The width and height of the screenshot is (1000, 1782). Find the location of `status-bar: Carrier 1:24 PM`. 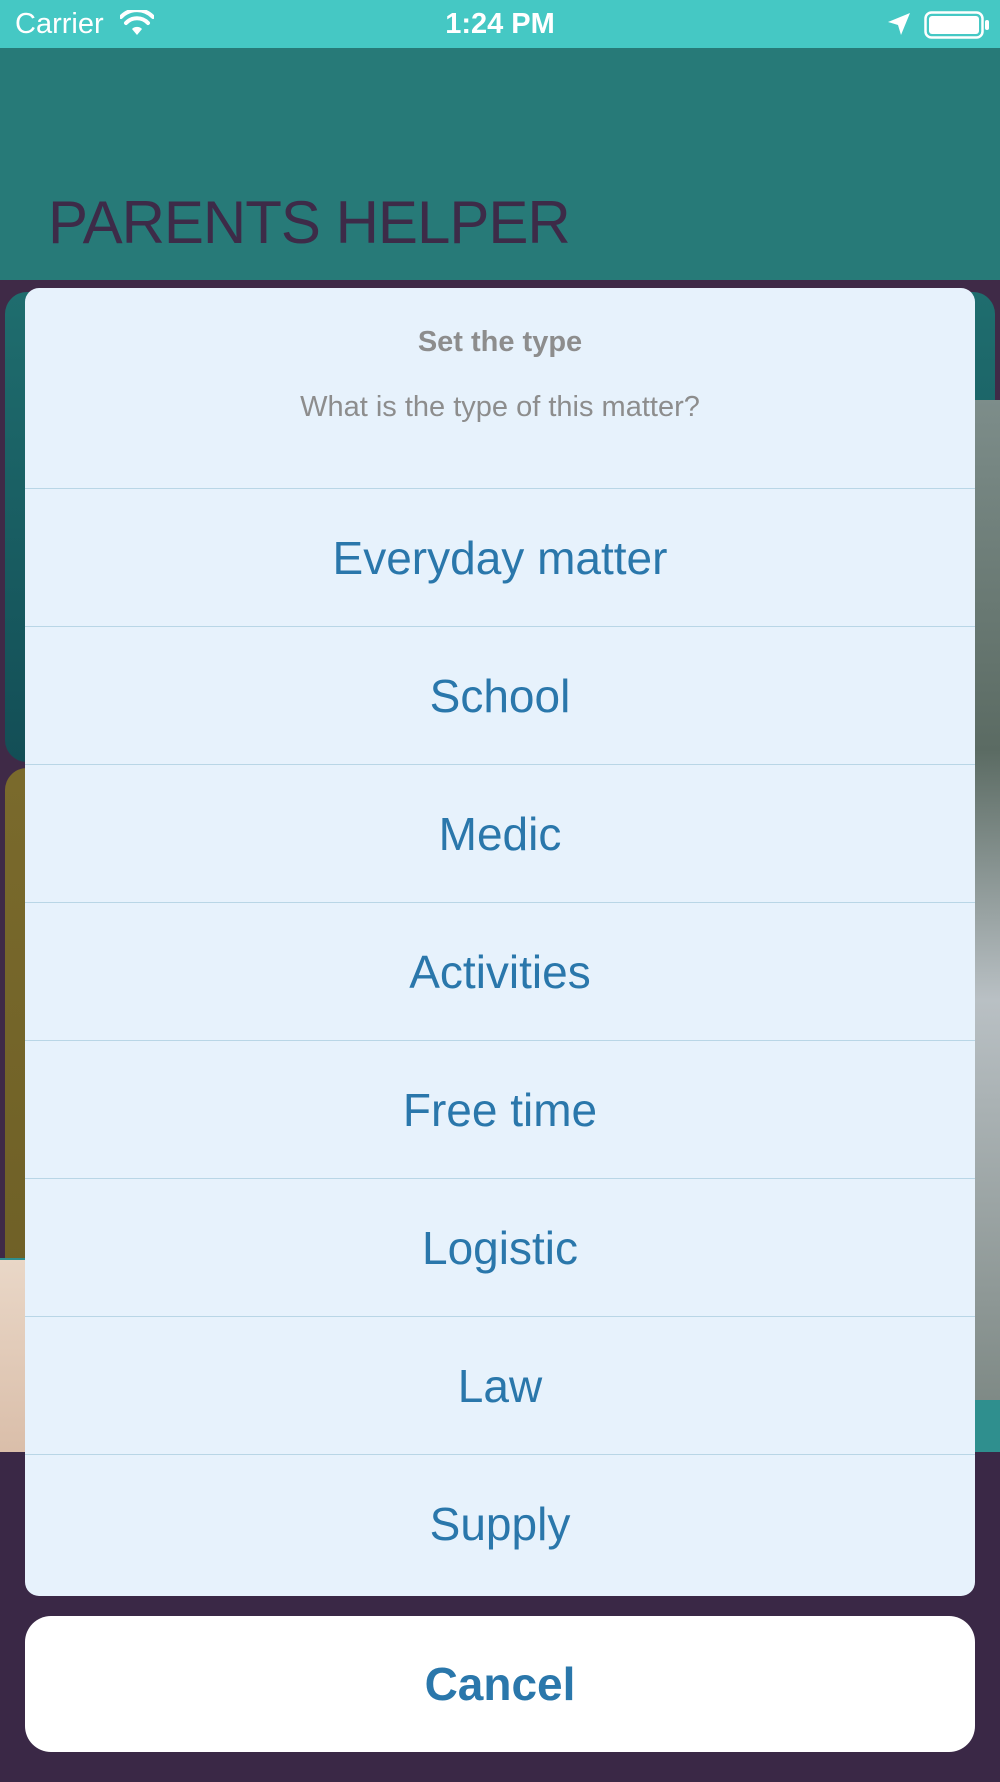

status-bar: Carrier 1:24 PM is located at coordinates (500, 24).